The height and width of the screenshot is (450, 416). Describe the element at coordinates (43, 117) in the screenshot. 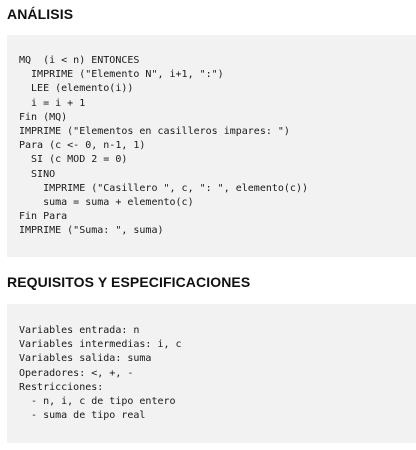

I see `code-line: Fin (MQ)` at that location.